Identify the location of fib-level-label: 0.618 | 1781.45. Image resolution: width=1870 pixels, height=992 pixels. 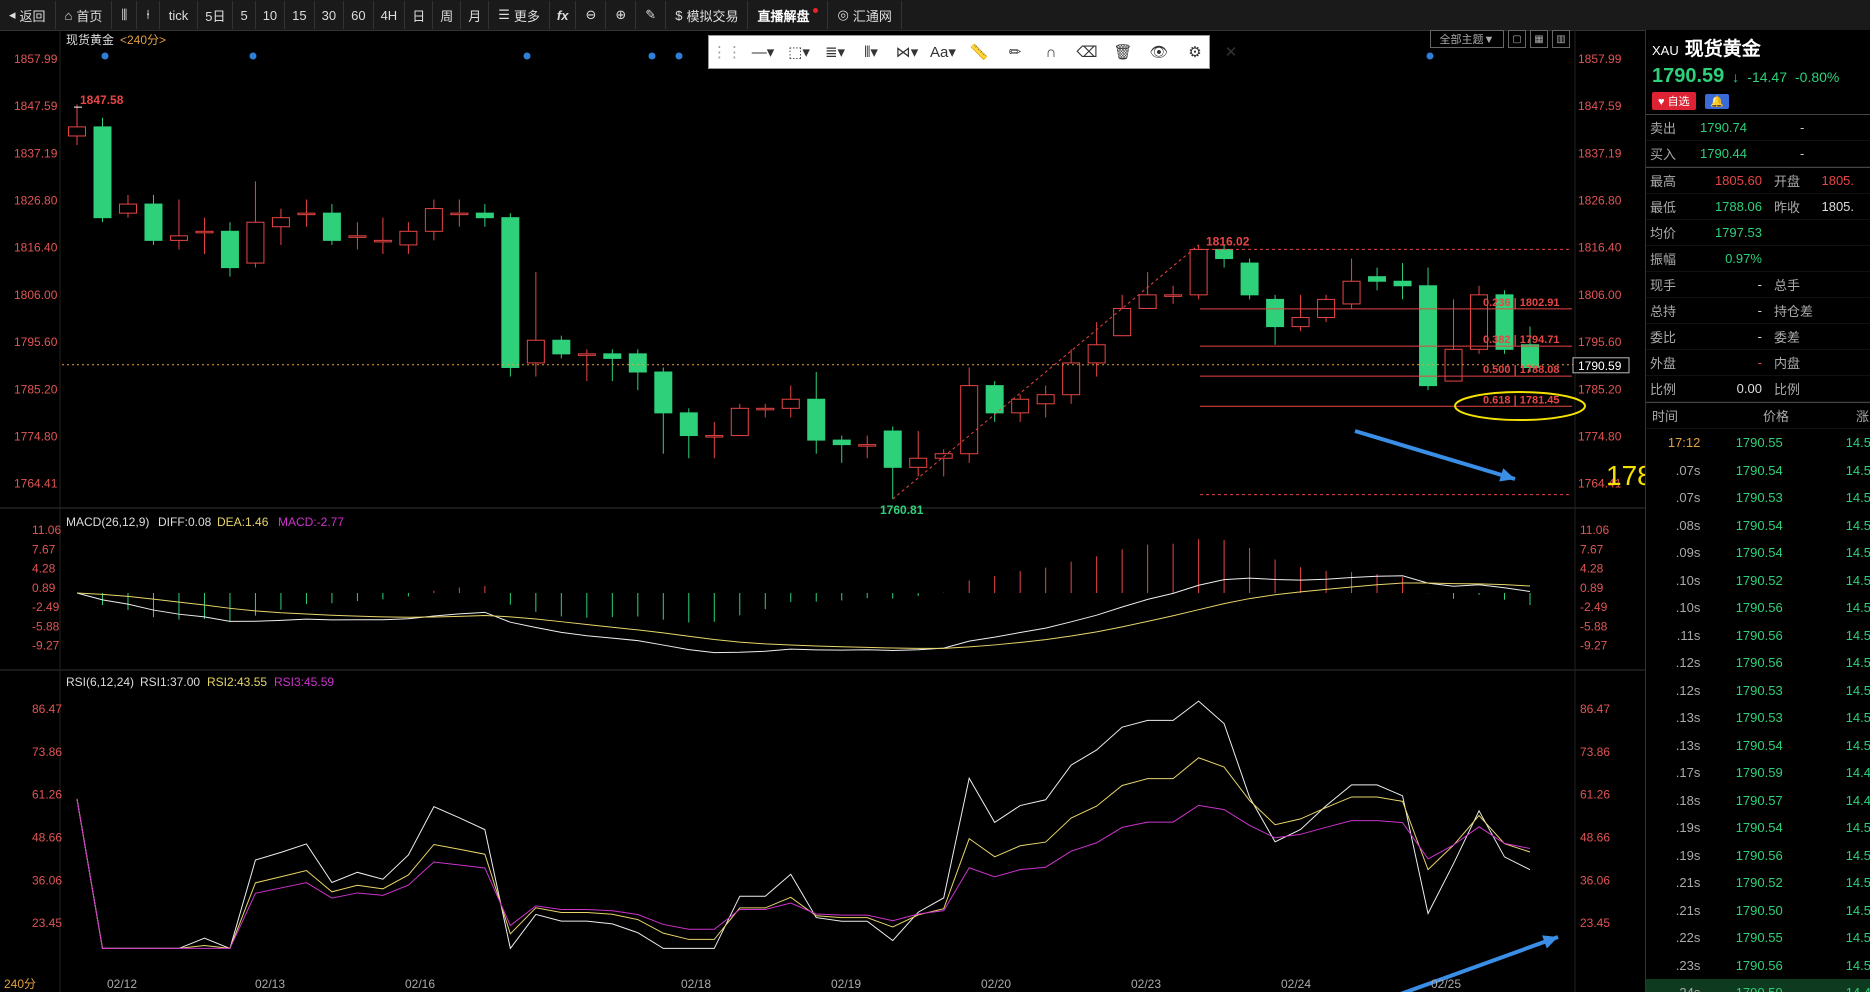
(1521, 400).